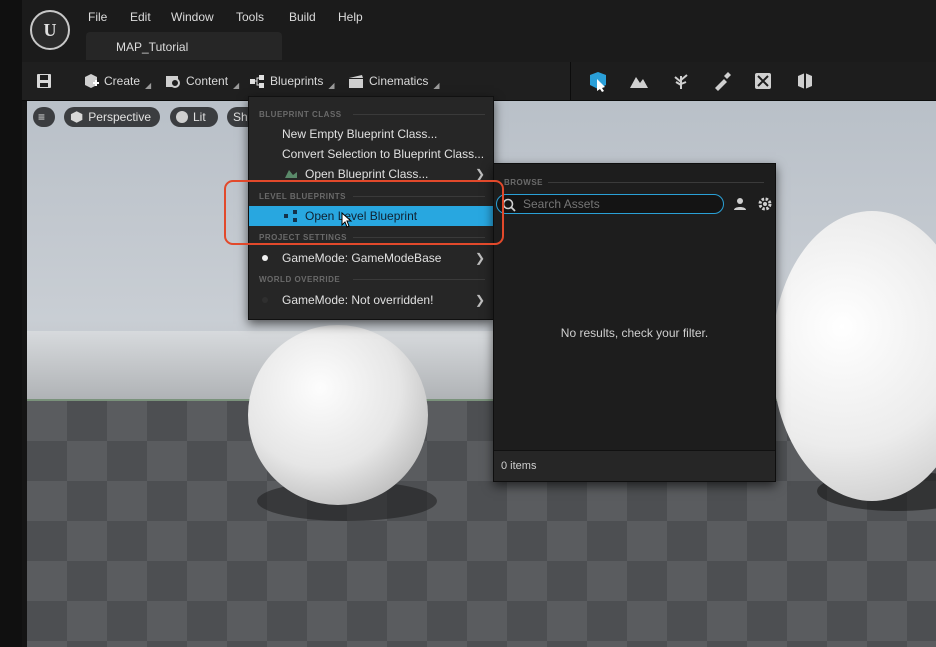 The image size is (936, 647). What do you see at coordinates (152, 47) in the screenshot?
I see `level-tab-title: MAP_Tutorial` at bounding box center [152, 47].